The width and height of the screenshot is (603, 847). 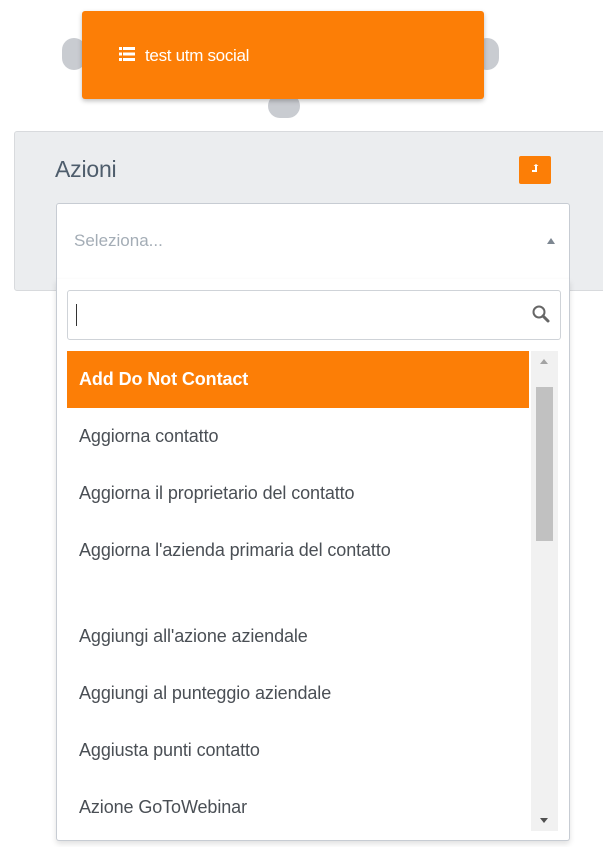 I want to click on option-azione-gotowebinar: Azione GoToWebinar, so click(x=298, y=807).